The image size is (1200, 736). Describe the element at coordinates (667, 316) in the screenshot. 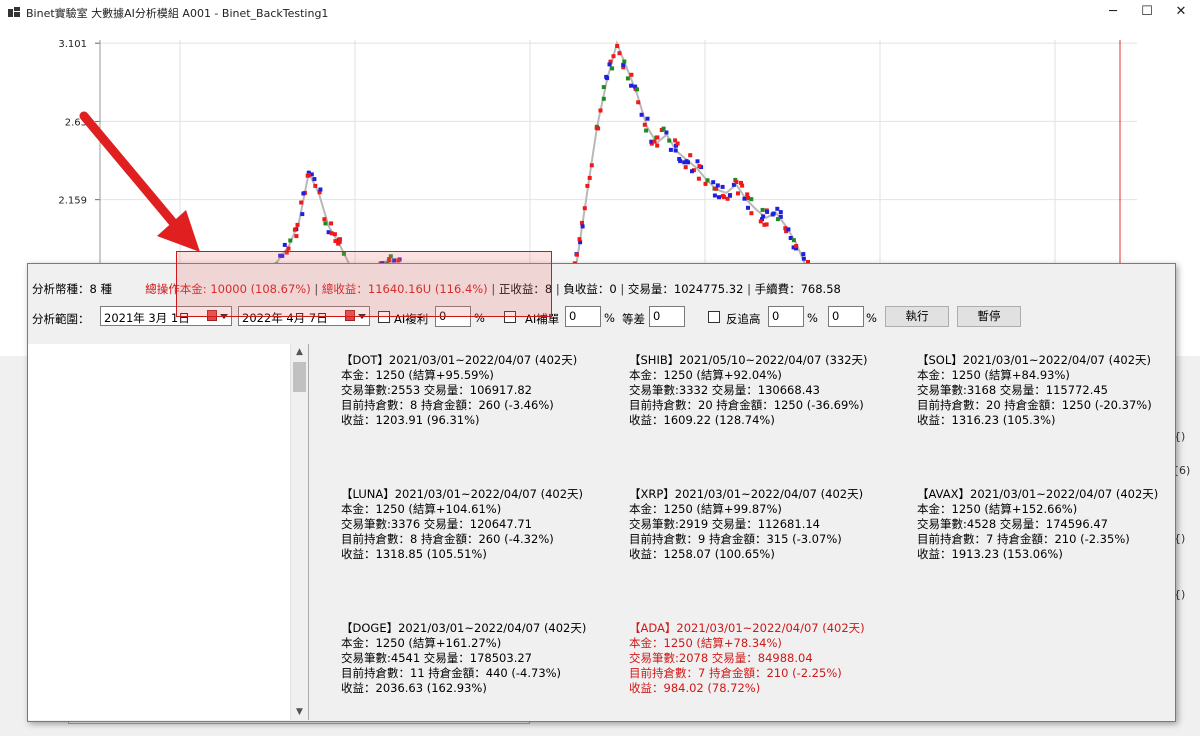

I see `equal-diff-input: 0` at that location.